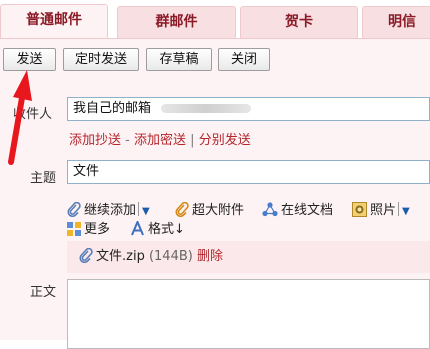  What do you see at coordinates (210, 256) in the screenshot?
I see `delete-attachment-link: 删除` at bounding box center [210, 256].